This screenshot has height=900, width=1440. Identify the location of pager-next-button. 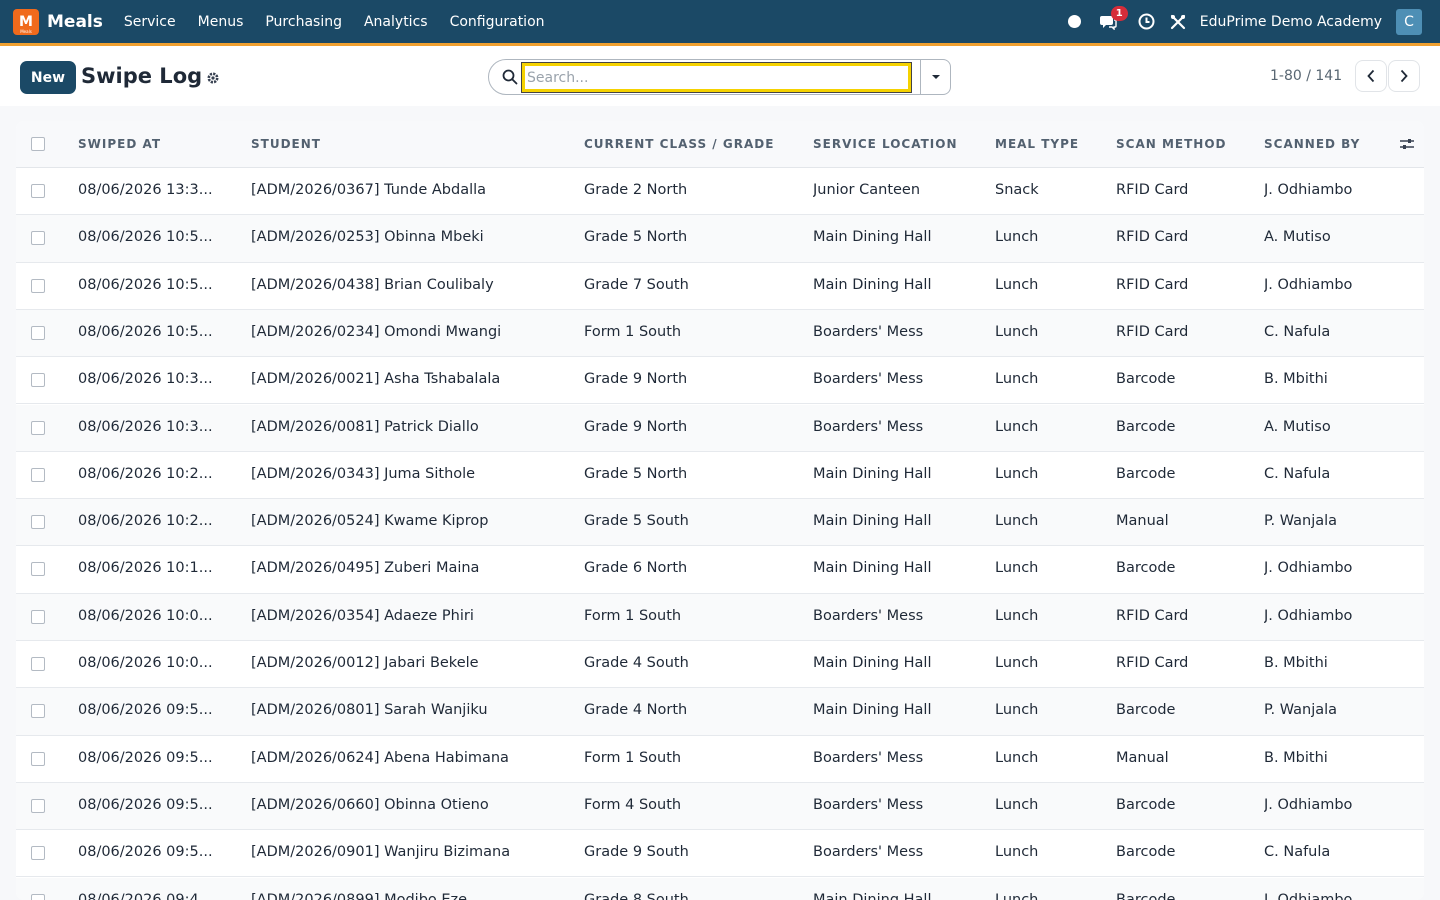
(1404, 76).